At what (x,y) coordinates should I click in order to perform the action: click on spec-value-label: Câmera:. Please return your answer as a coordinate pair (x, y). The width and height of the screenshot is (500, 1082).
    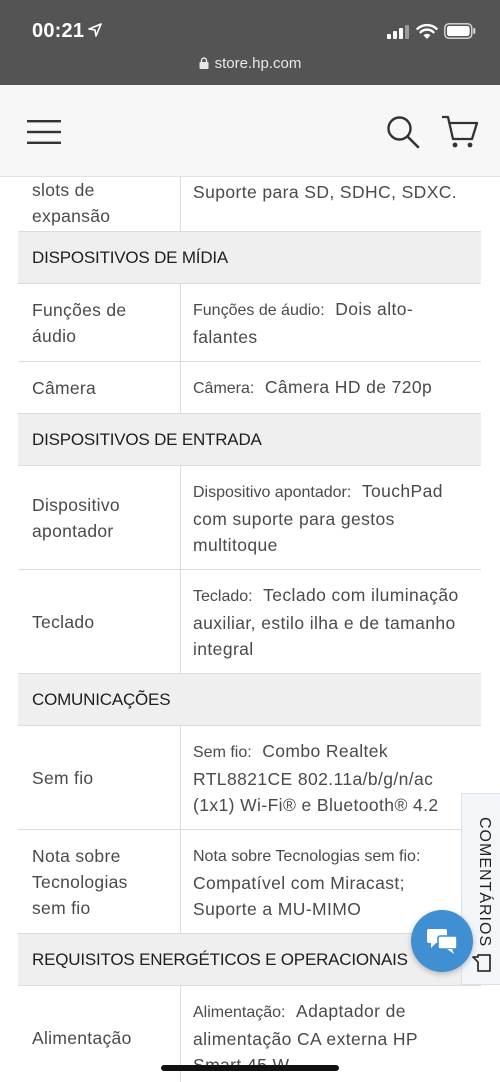
    Looking at the image, I should click on (224, 388).